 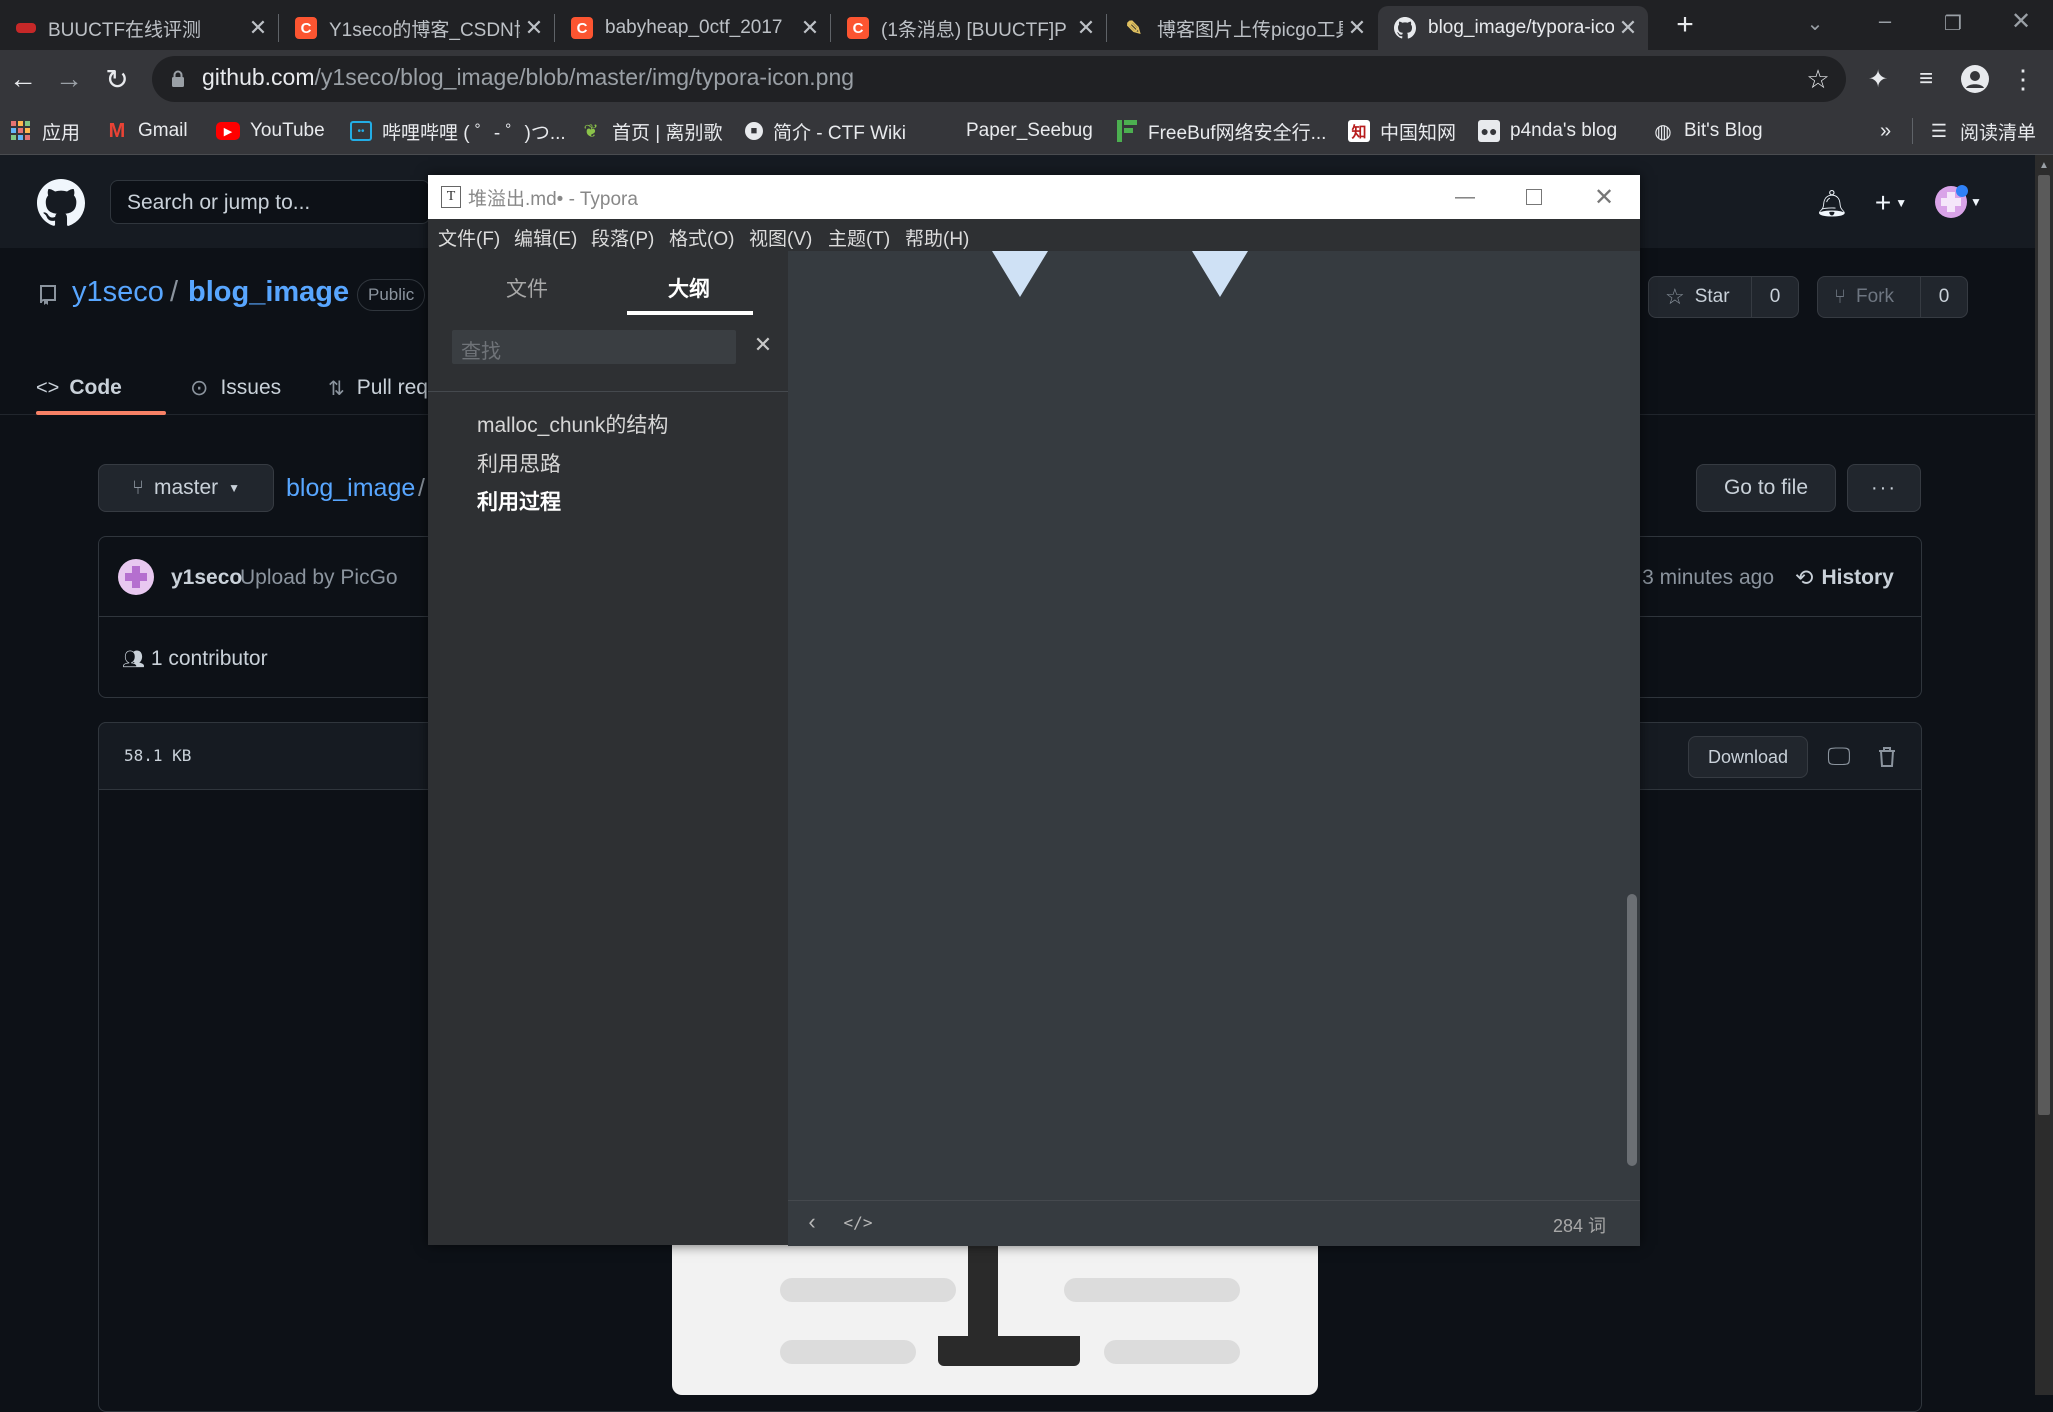 What do you see at coordinates (858, 1222) in the screenshot?
I see `source-code-mode-icon: </>` at bounding box center [858, 1222].